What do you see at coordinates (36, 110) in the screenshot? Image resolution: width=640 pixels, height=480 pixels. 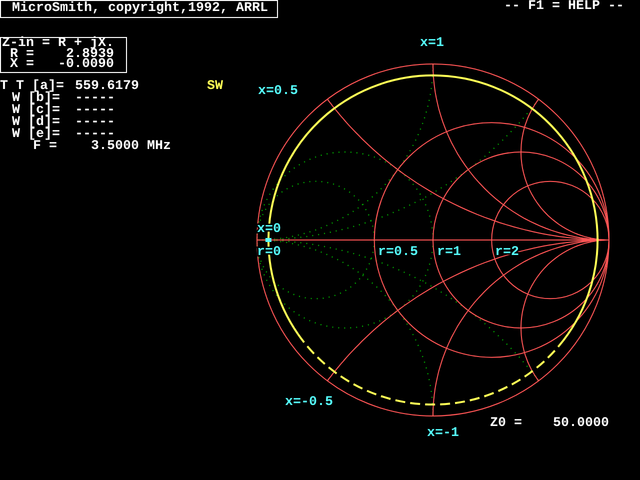 I see `line-label: W [c]=` at bounding box center [36, 110].